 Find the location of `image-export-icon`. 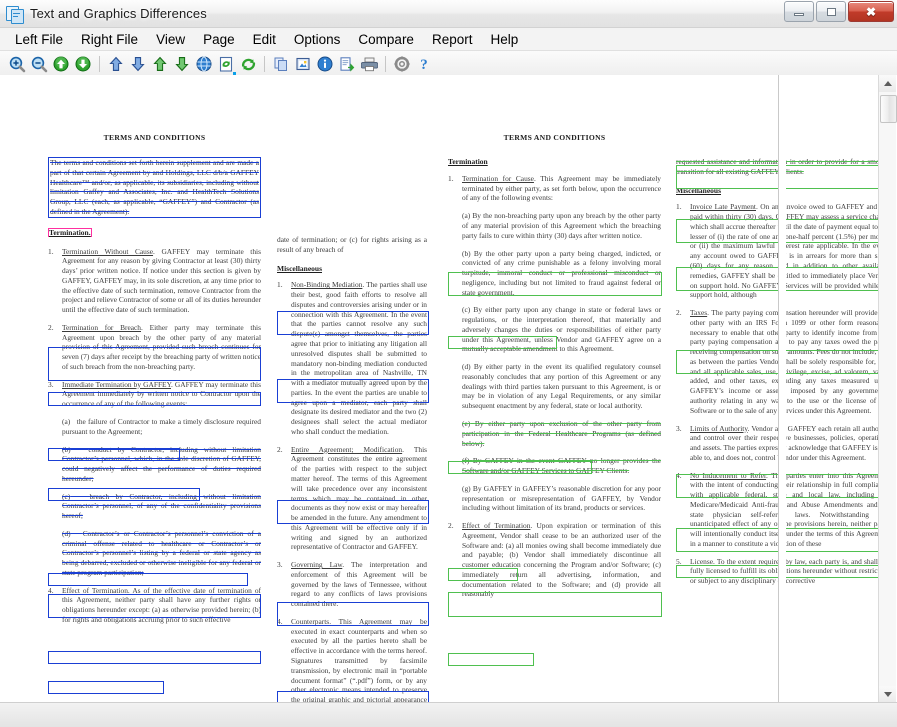

image-export-icon is located at coordinates (303, 64).